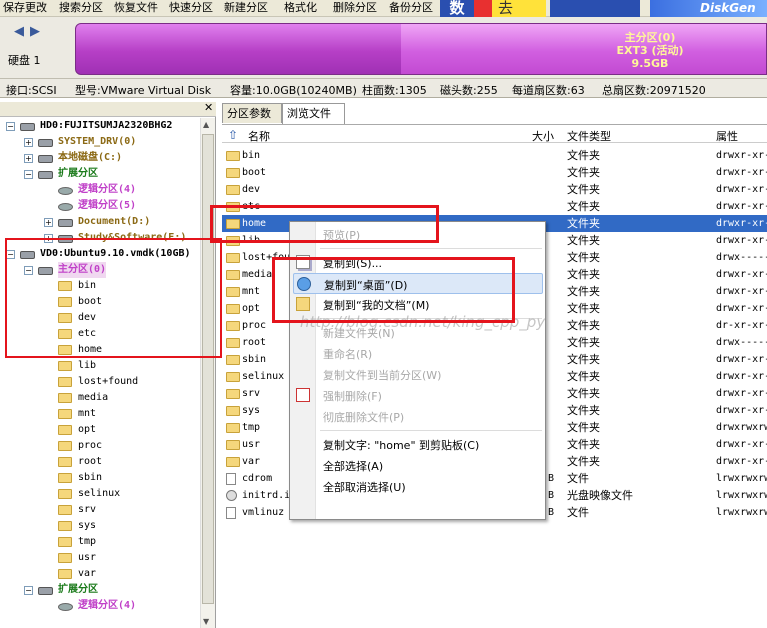  What do you see at coordinates (252, 113) in the screenshot?
I see `tab-partition-params: 分区参数` at bounding box center [252, 113].